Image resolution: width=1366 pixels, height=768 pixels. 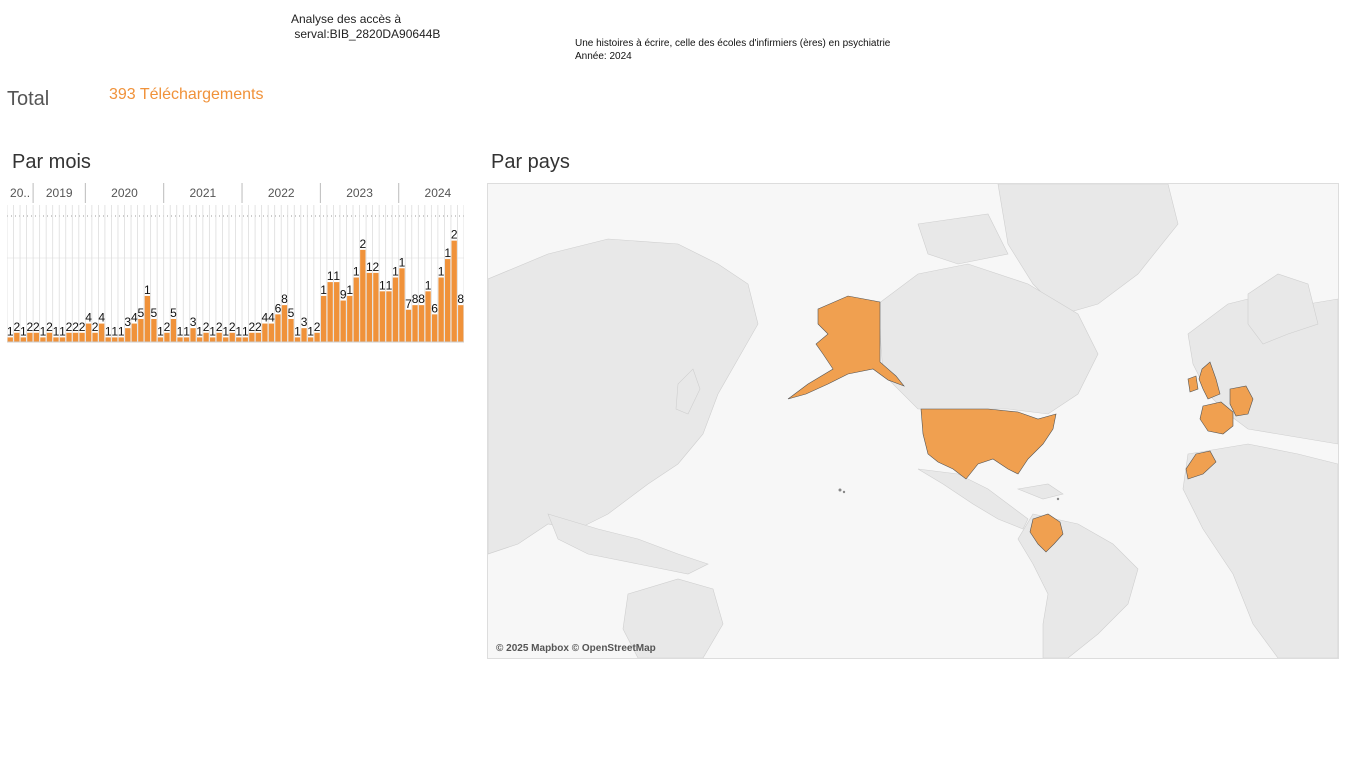 What do you see at coordinates (51, 162) in the screenshot?
I see `by-month-title: Par mois` at bounding box center [51, 162].